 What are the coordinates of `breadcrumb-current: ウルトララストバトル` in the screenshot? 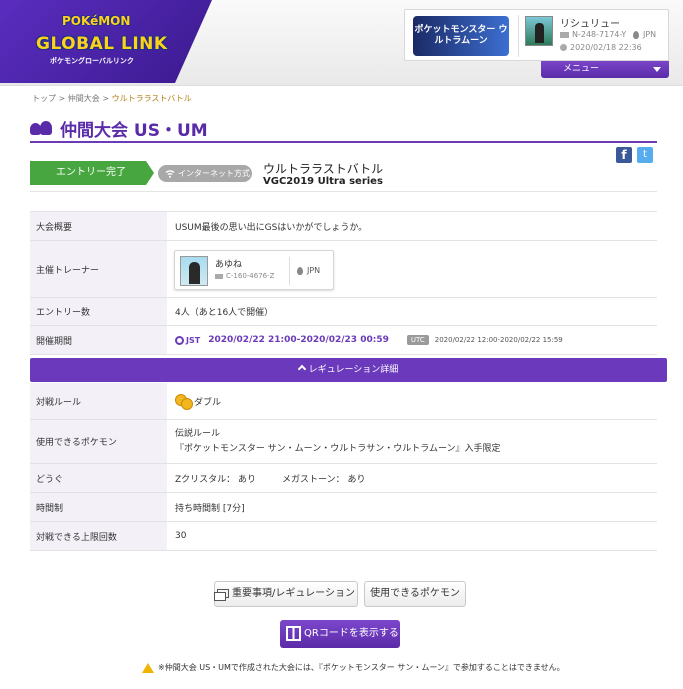 It's located at (151, 98).